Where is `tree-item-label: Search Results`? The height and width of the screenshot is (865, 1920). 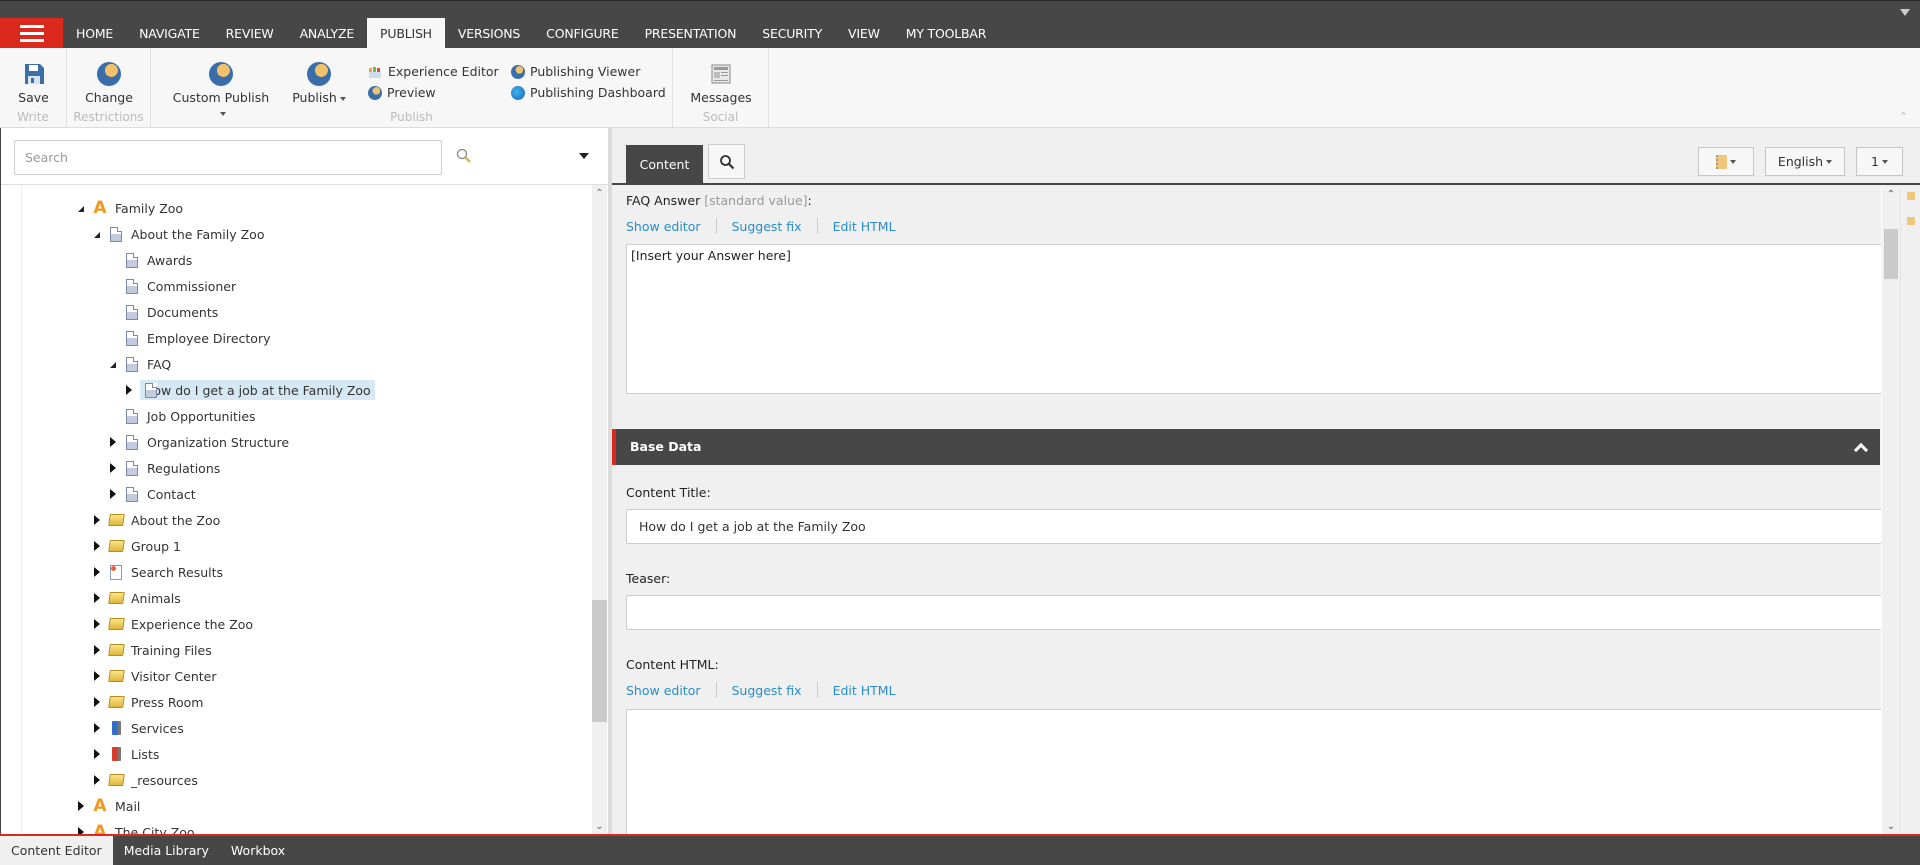 tree-item-label: Search Results is located at coordinates (178, 572).